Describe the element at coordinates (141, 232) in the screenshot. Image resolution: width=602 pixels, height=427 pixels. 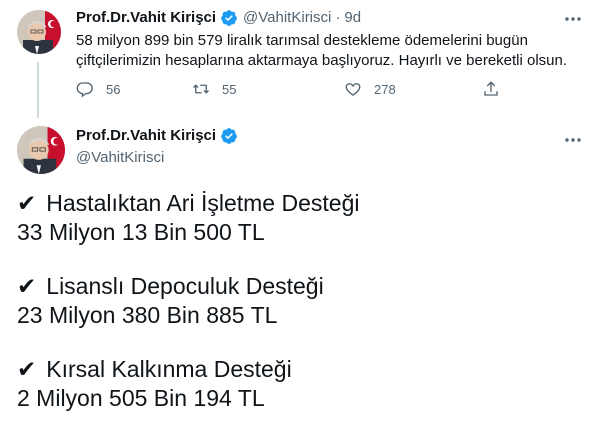
I see `support-item-amount: 33 Milyon 13 Bin 500 TL` at that location.